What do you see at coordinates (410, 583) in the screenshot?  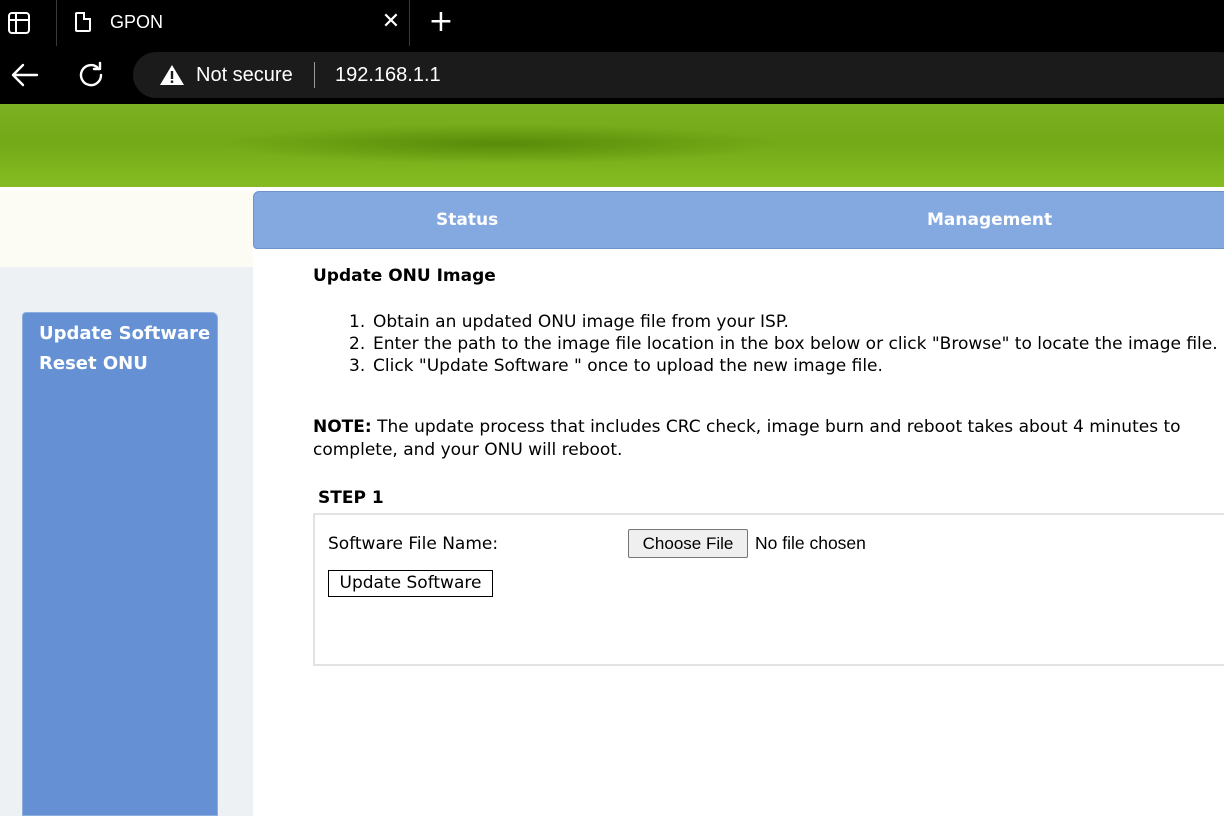 I see `update-software-button: Update Software` at bounding box center [410, 583].